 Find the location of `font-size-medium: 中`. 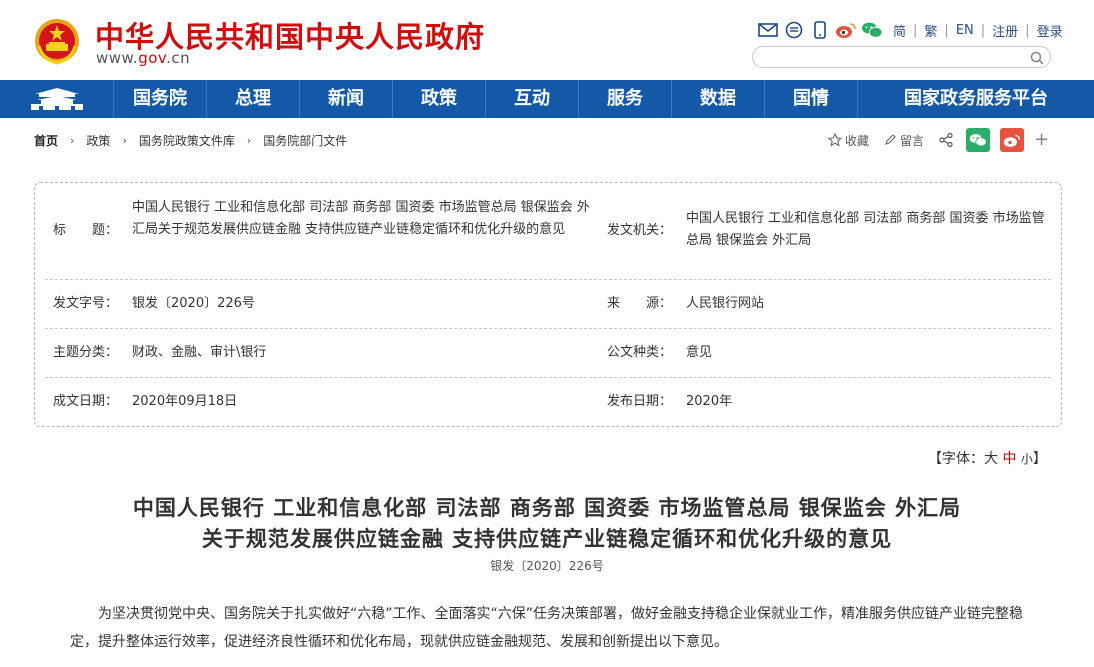

font-size-medium: 中 is located at coordinates (1009, 459).